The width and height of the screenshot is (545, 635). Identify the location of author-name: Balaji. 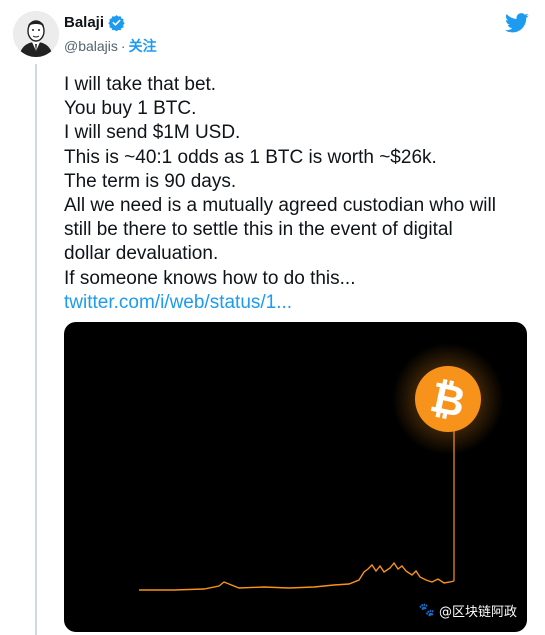
(84, 22).